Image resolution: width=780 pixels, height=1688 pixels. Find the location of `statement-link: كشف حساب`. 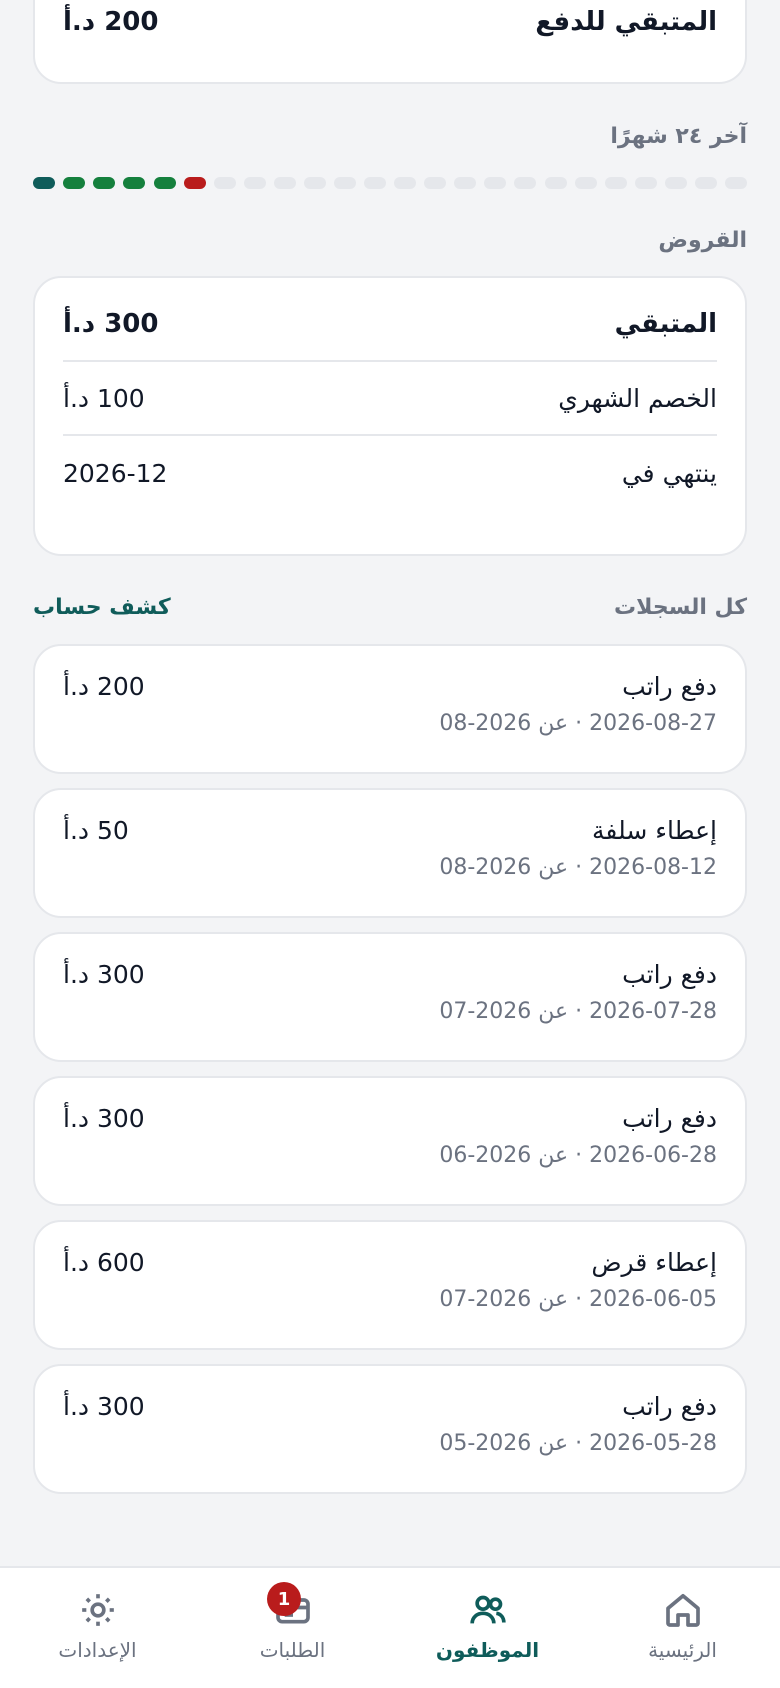

statement-link: كشف حساب is located at coordinates (102, 607).